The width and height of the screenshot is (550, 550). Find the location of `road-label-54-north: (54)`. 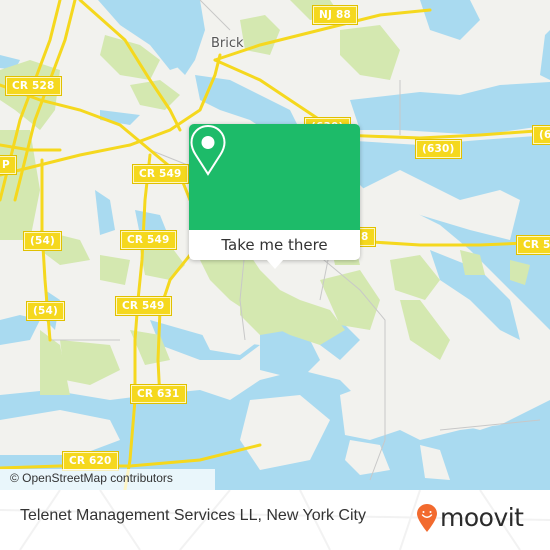

road-label-54-north: (54) is located at coordinates (42, 241).